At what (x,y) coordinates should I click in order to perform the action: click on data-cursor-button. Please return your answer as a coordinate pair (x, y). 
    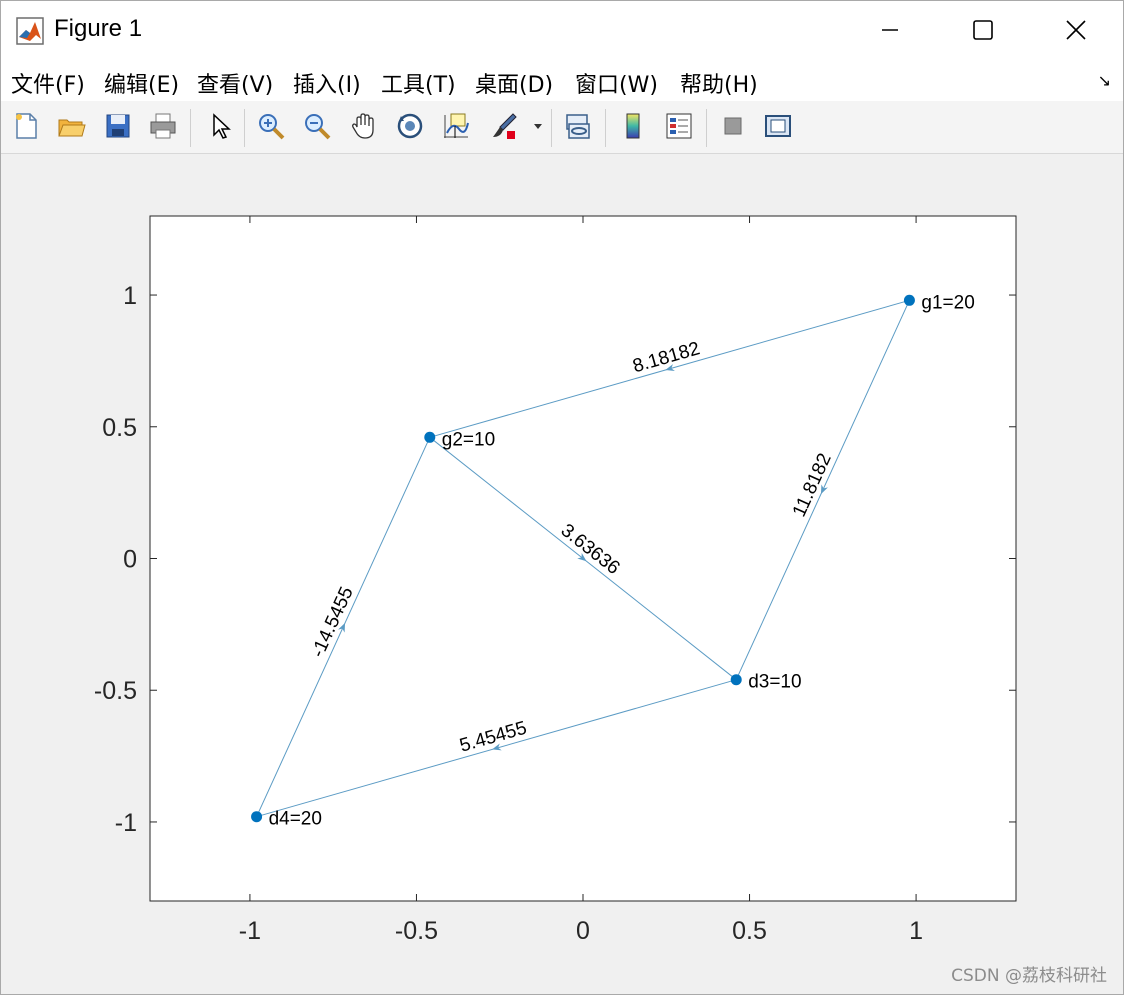
    Looking at the image, I should click on (456, 126).